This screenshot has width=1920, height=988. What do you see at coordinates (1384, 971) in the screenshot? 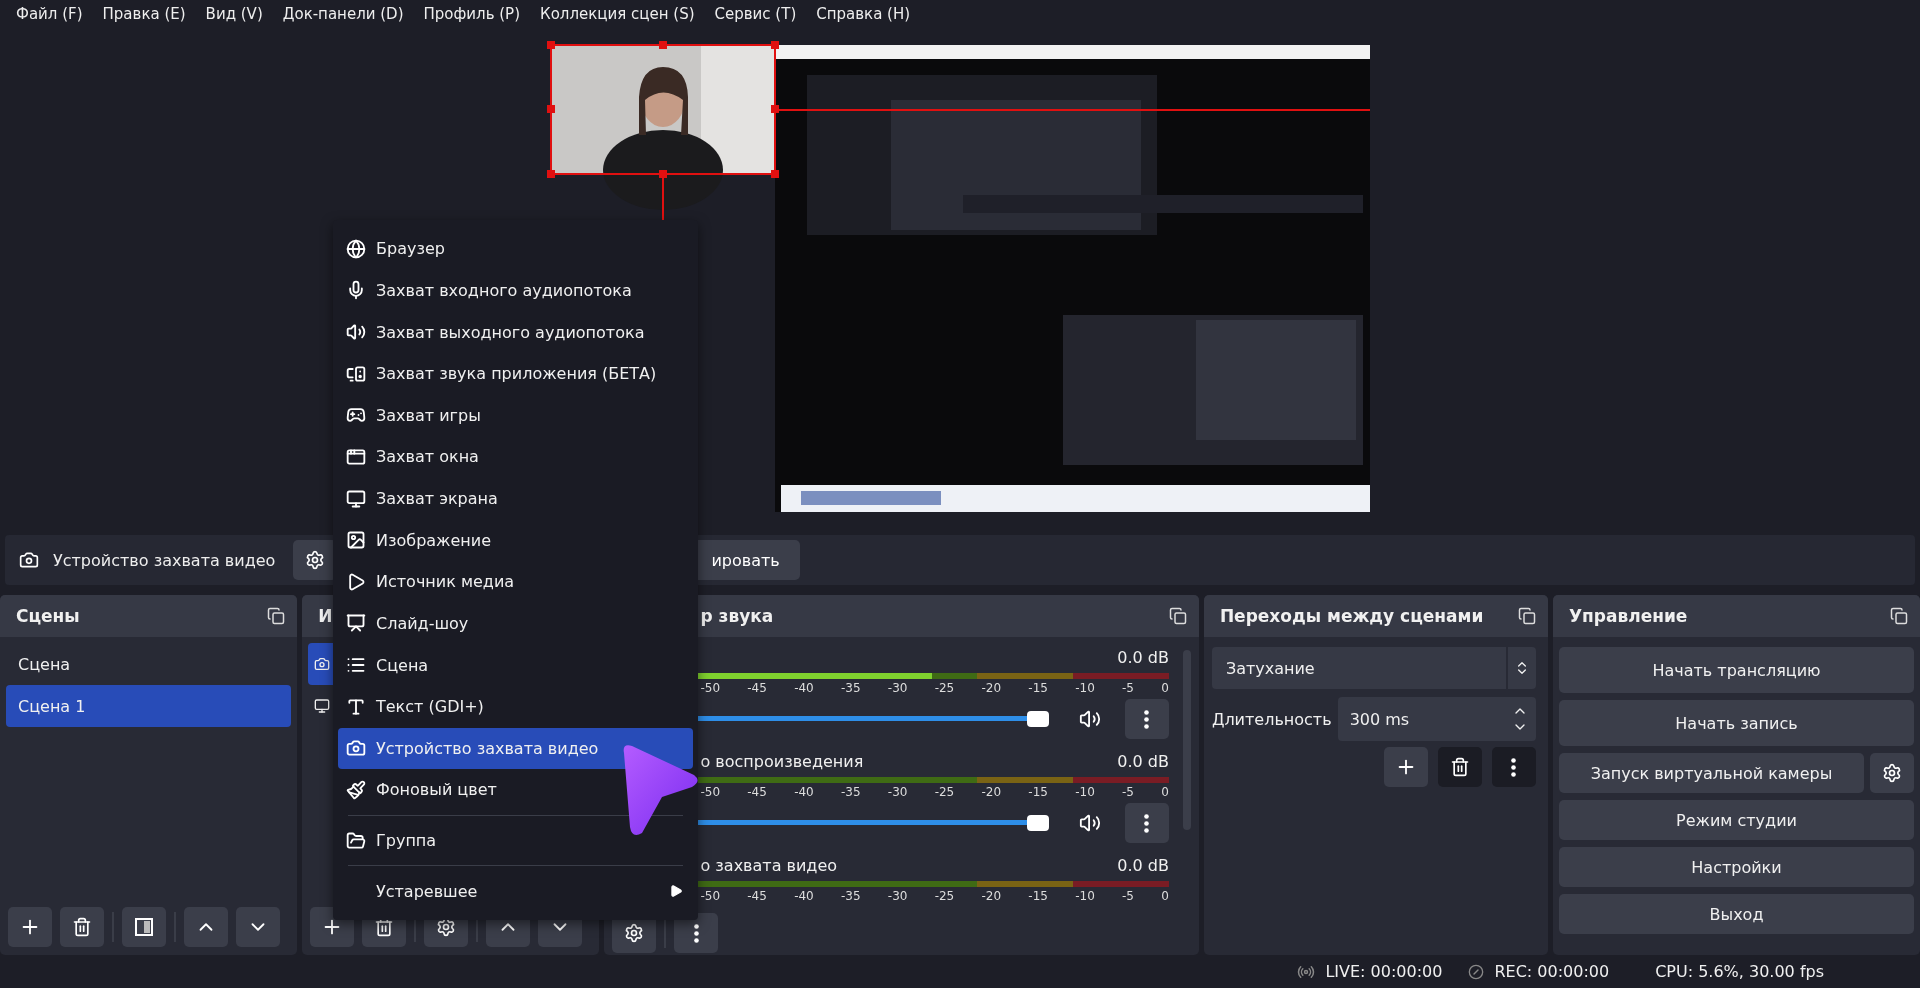
I see `live-time: LIVE: 00:00:00` at bounding box center [1384, 971].